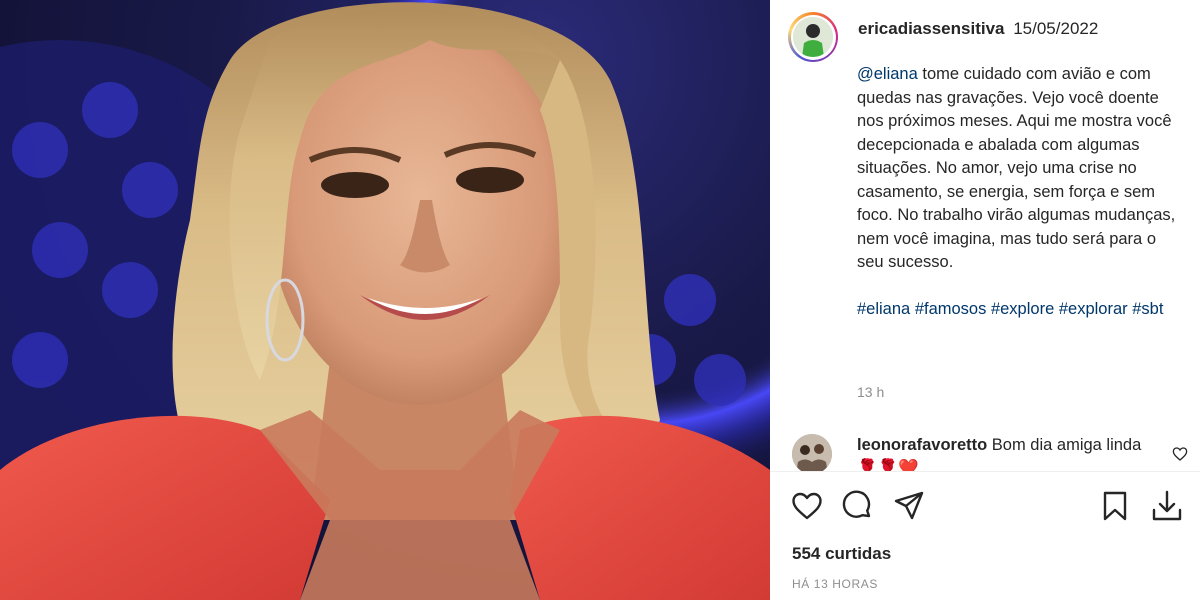 The width and height of the screenshot is (1200, 600). Describe the element at coordinates (990, 508) in the screenshot. I see `action-bar` at that location.